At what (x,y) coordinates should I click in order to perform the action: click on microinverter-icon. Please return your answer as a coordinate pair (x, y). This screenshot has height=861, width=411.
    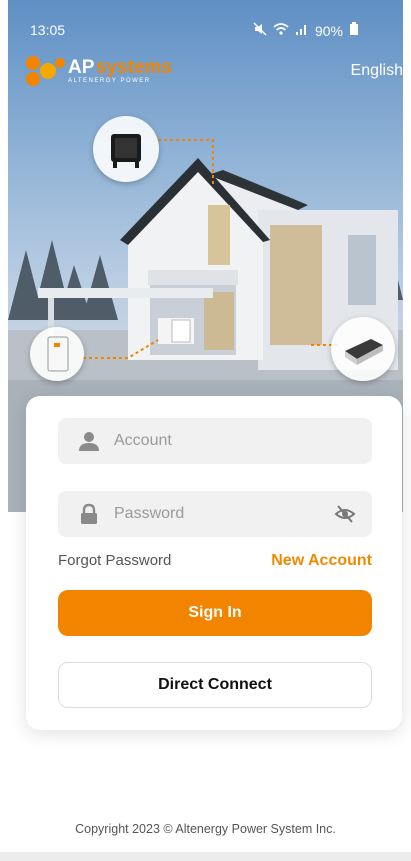
    Looking at the image, I should click on (126, 151).